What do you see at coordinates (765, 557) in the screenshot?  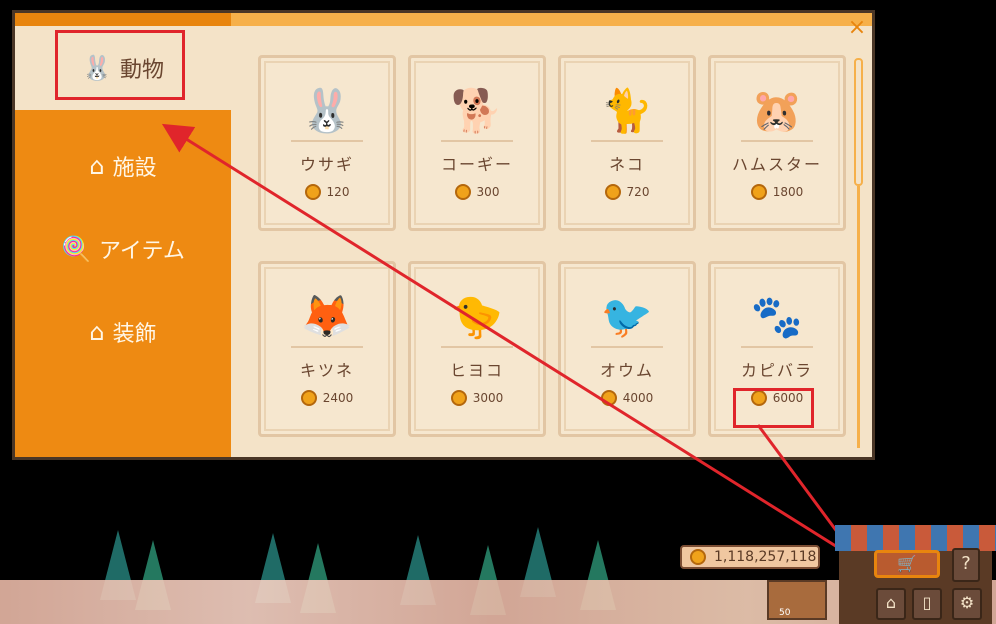 I see `coin-amount: 1,118,257,118` at bounding box center [765, 557].